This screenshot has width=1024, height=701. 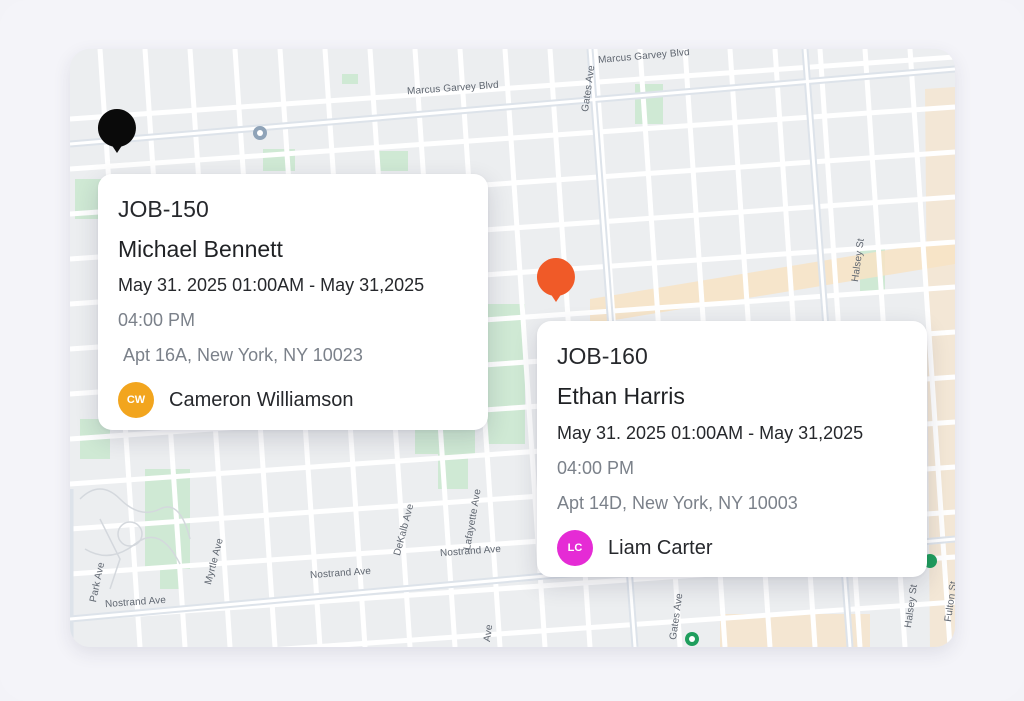 I want to click on job-id: JOB-150, so click(x=163, y=209).